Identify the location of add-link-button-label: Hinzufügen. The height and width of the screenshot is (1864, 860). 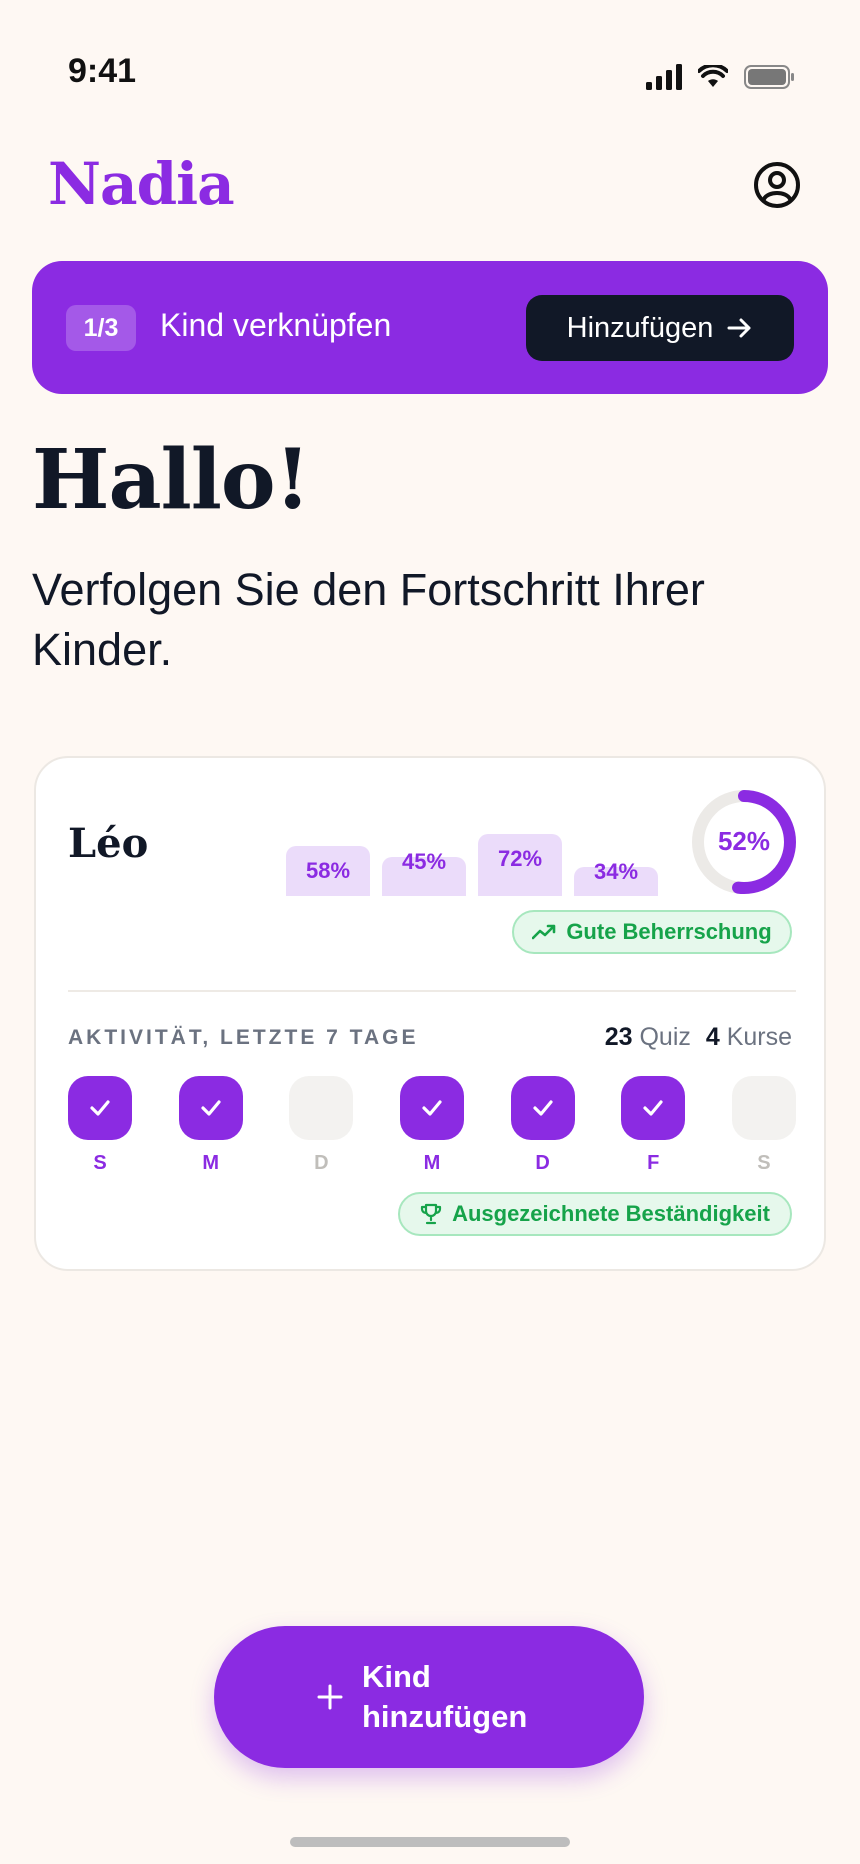
(640, 327).